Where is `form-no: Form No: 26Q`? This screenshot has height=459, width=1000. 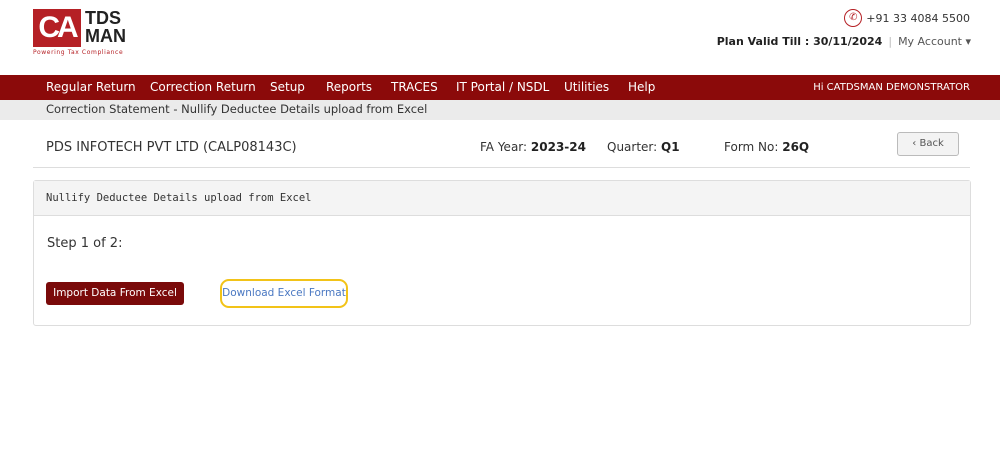
form-no: Form No: 26Q is located at coordinates (766, 147).